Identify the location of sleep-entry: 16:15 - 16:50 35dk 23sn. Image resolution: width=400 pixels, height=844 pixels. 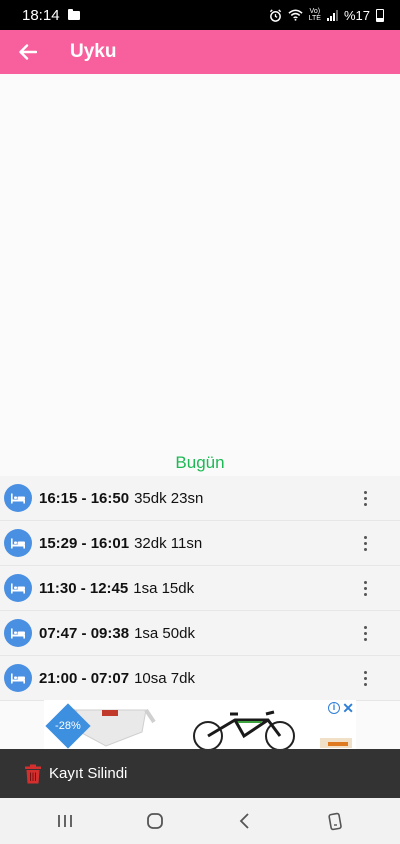
(200, 498).